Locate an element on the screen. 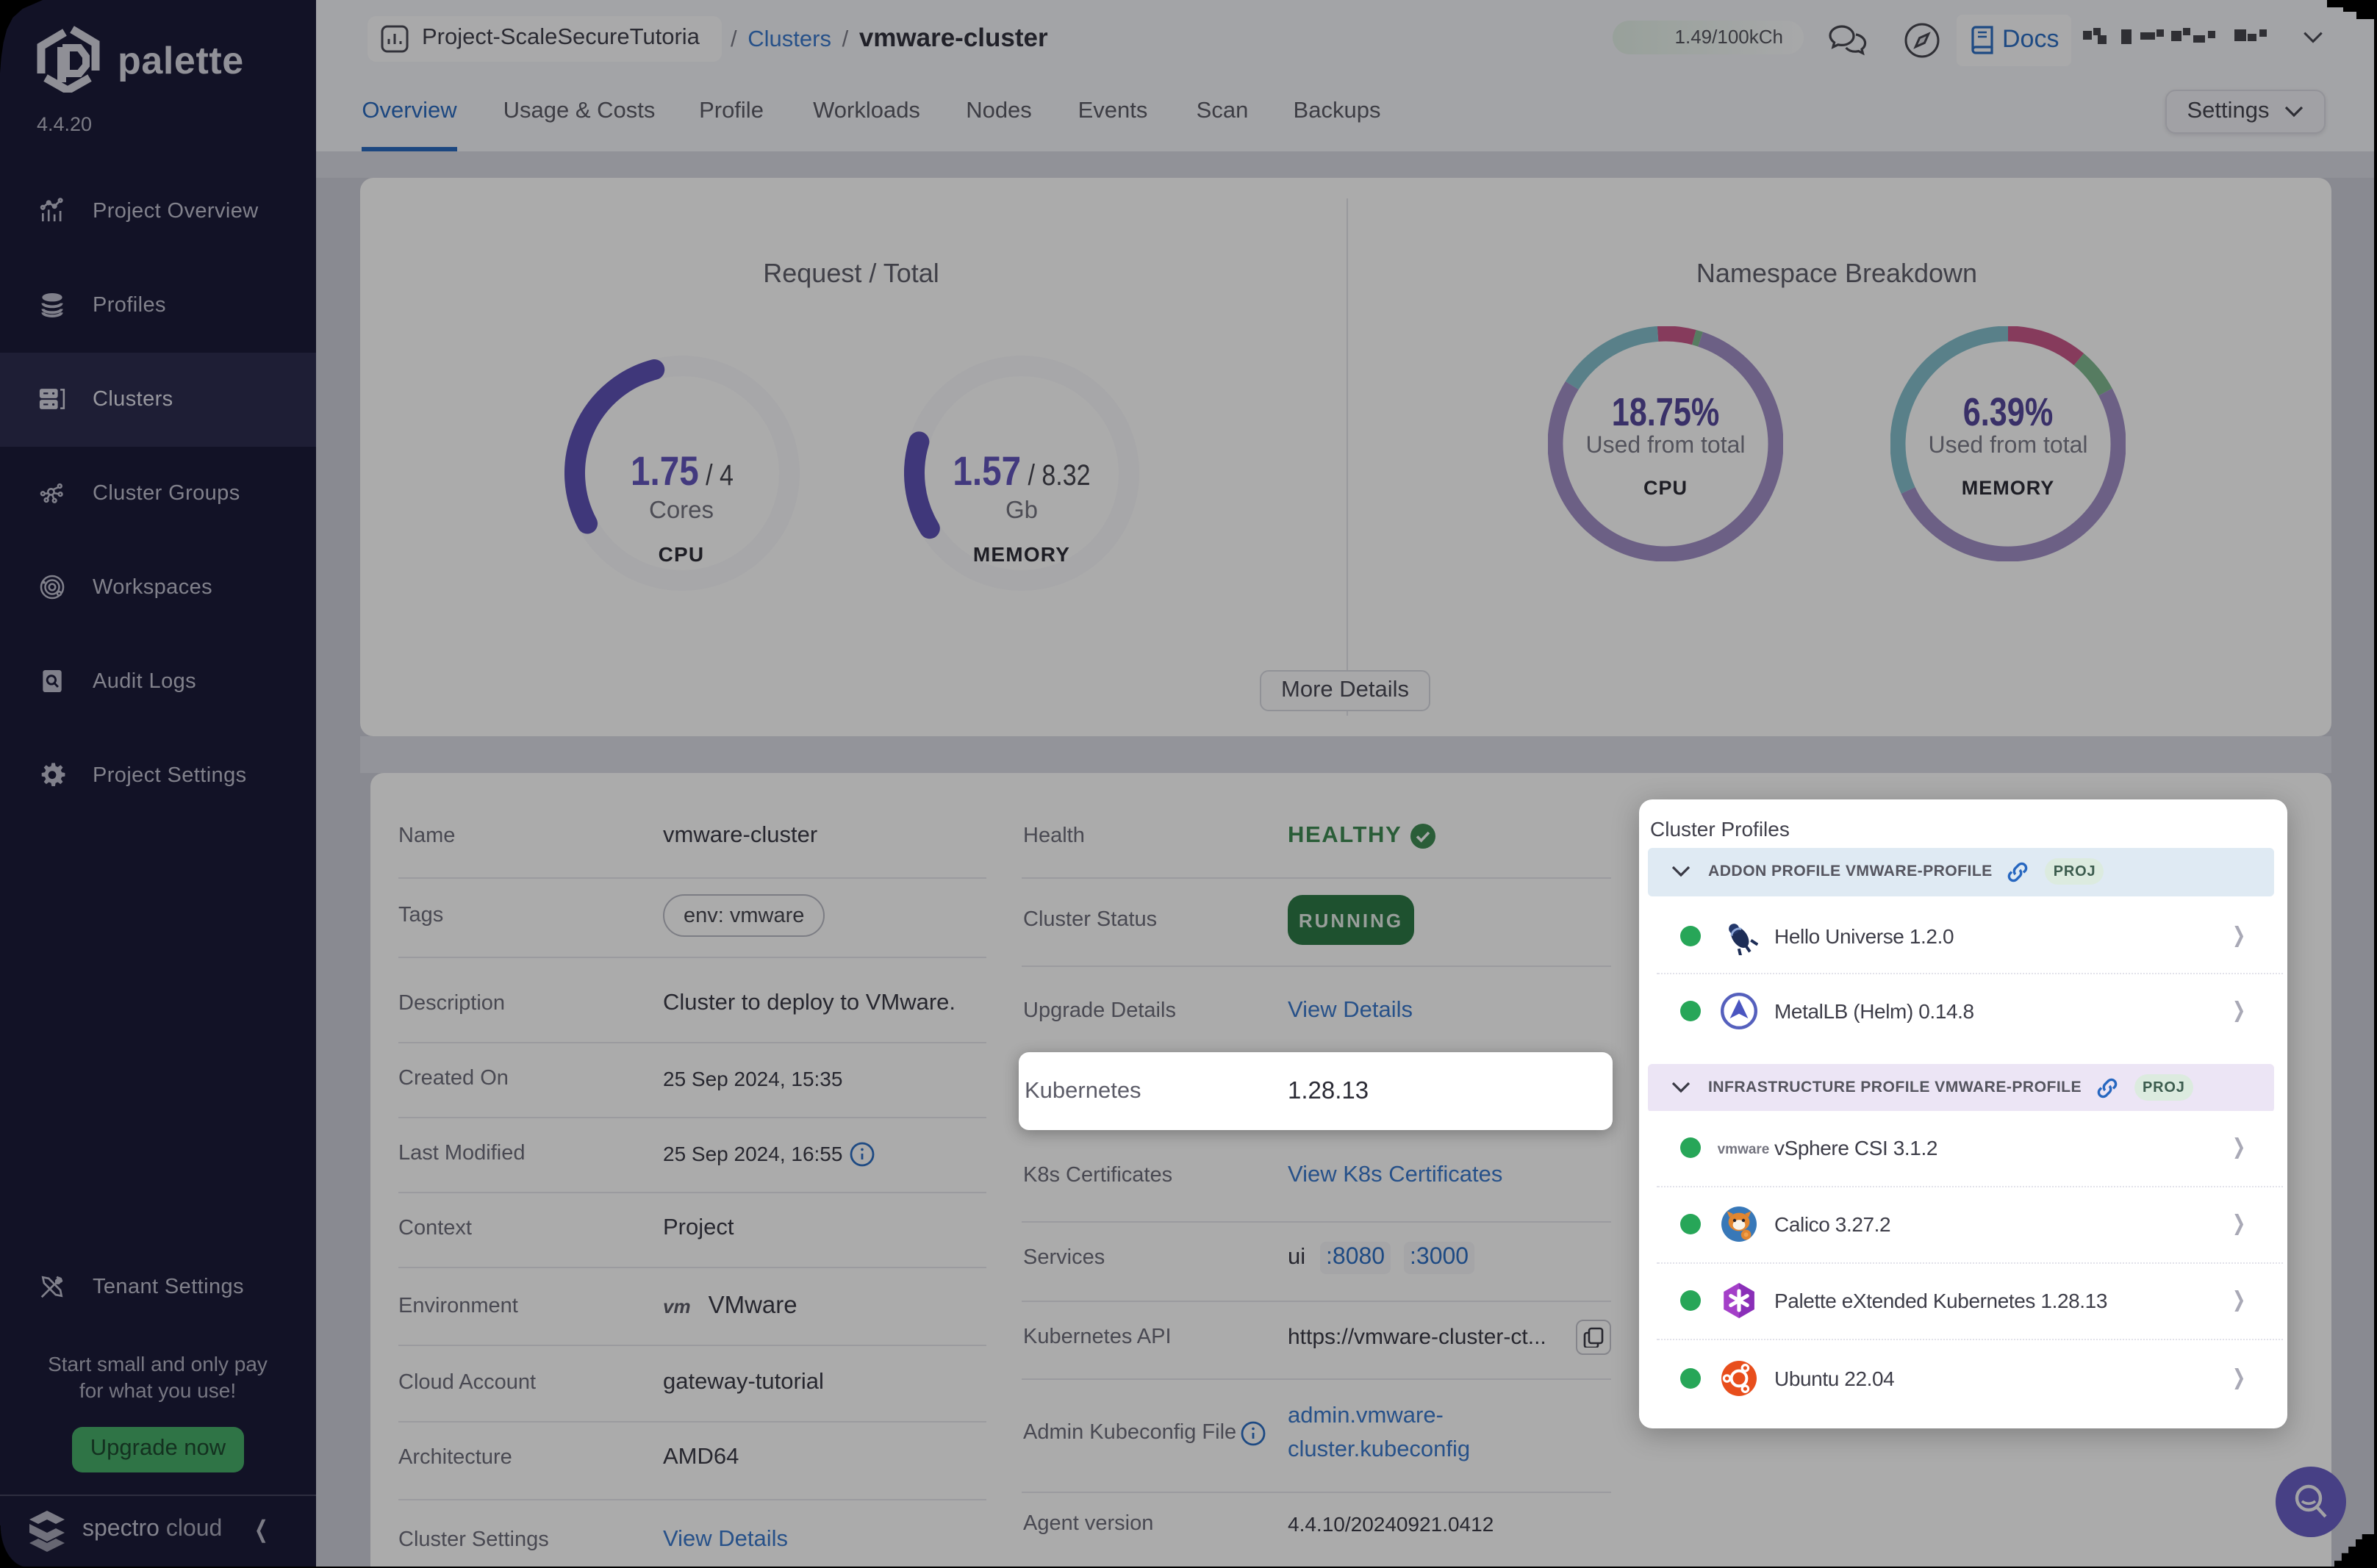  svg-text: vmware is located at coordinates (1744, 1149).